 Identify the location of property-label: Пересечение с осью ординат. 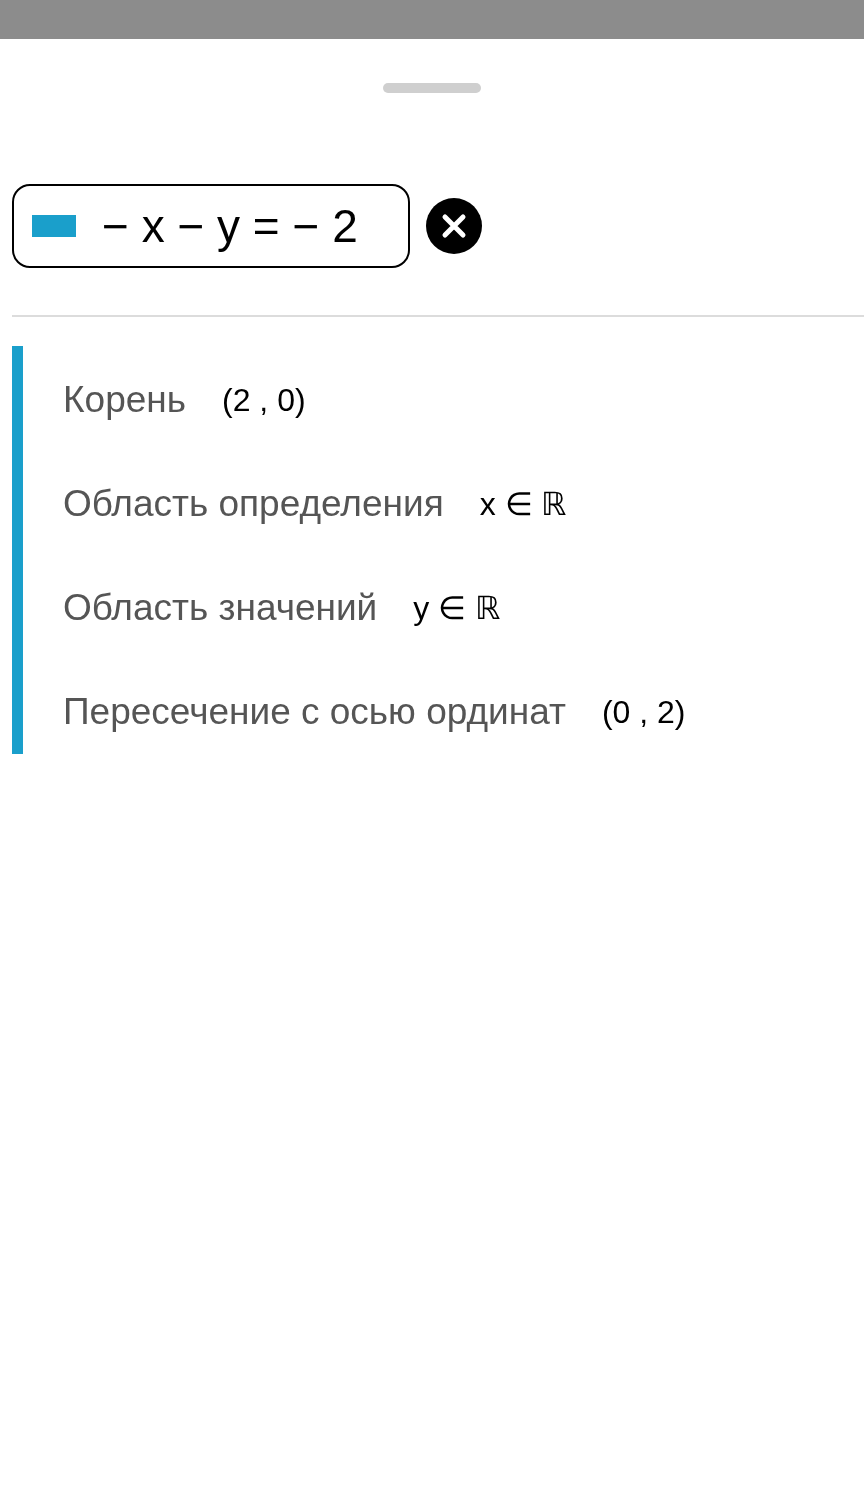
(314, 712).